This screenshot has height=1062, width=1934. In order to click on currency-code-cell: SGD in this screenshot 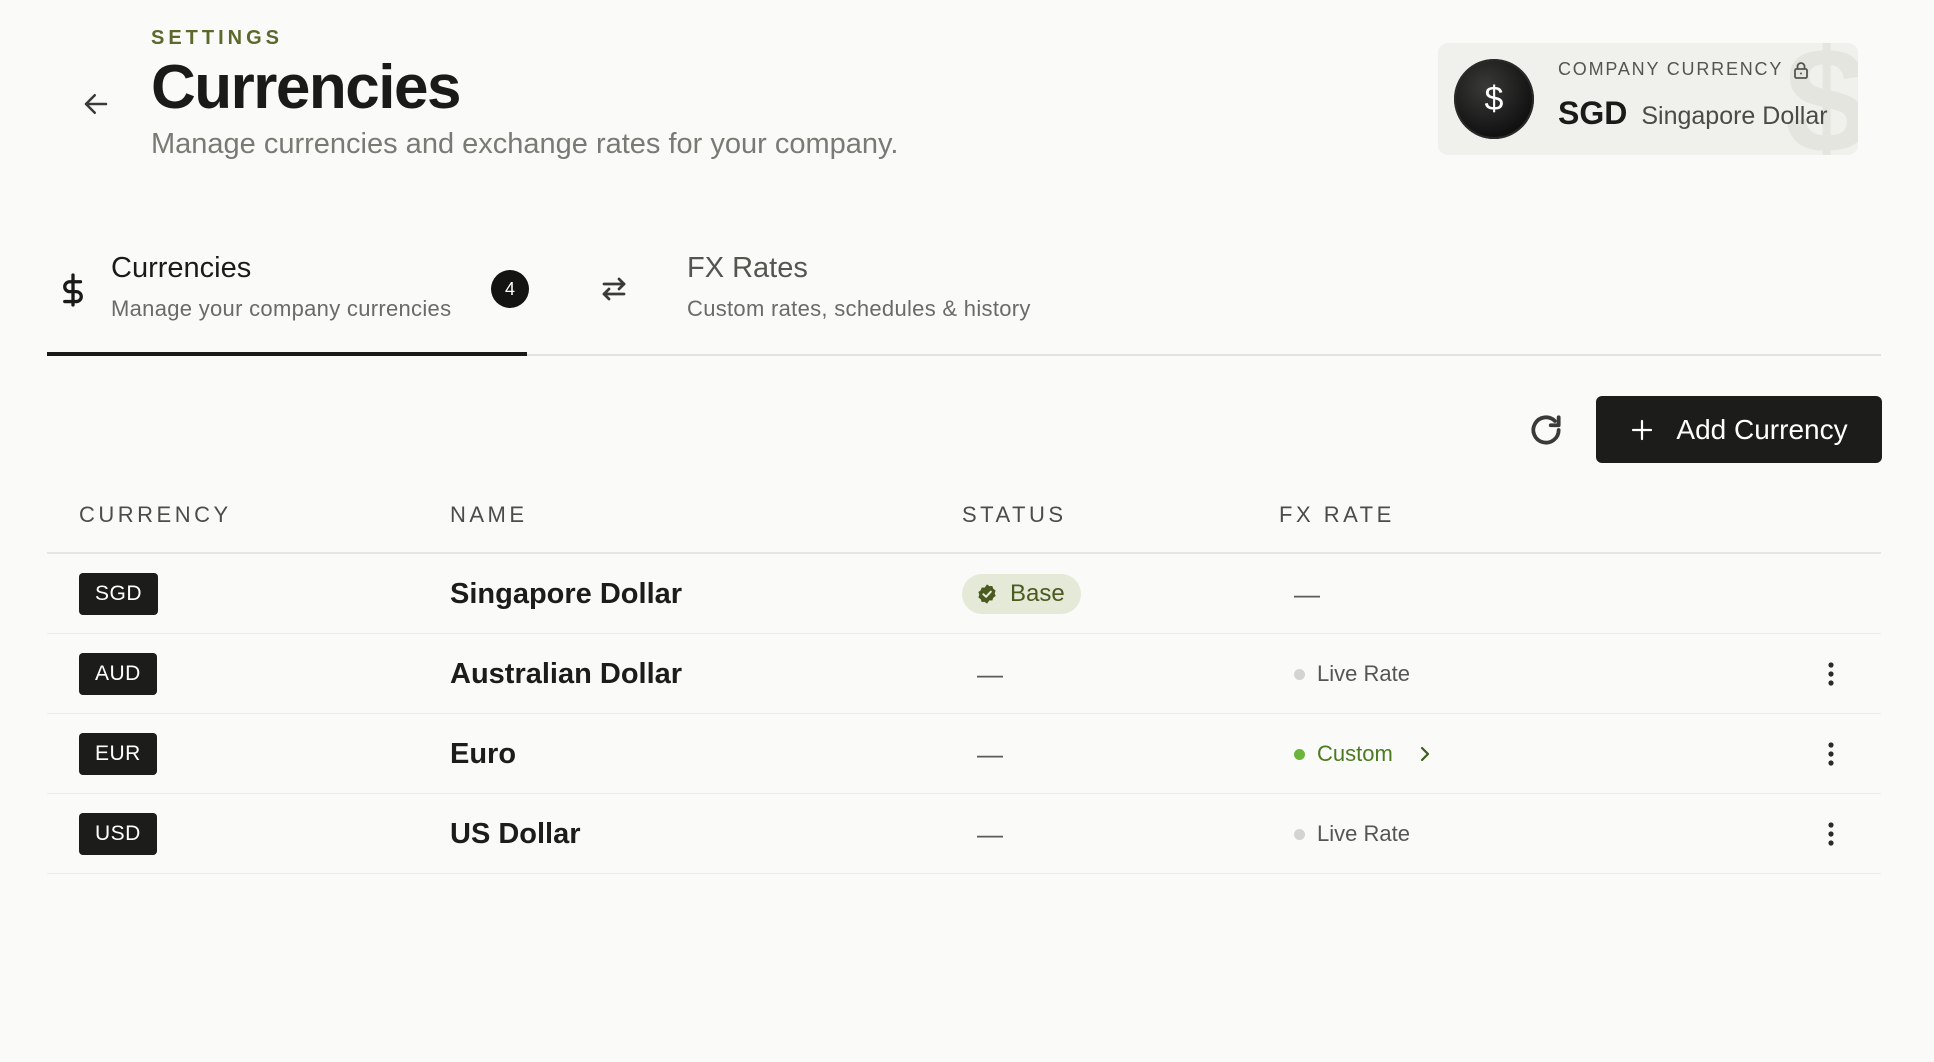, I will do `click(119, 594)`.